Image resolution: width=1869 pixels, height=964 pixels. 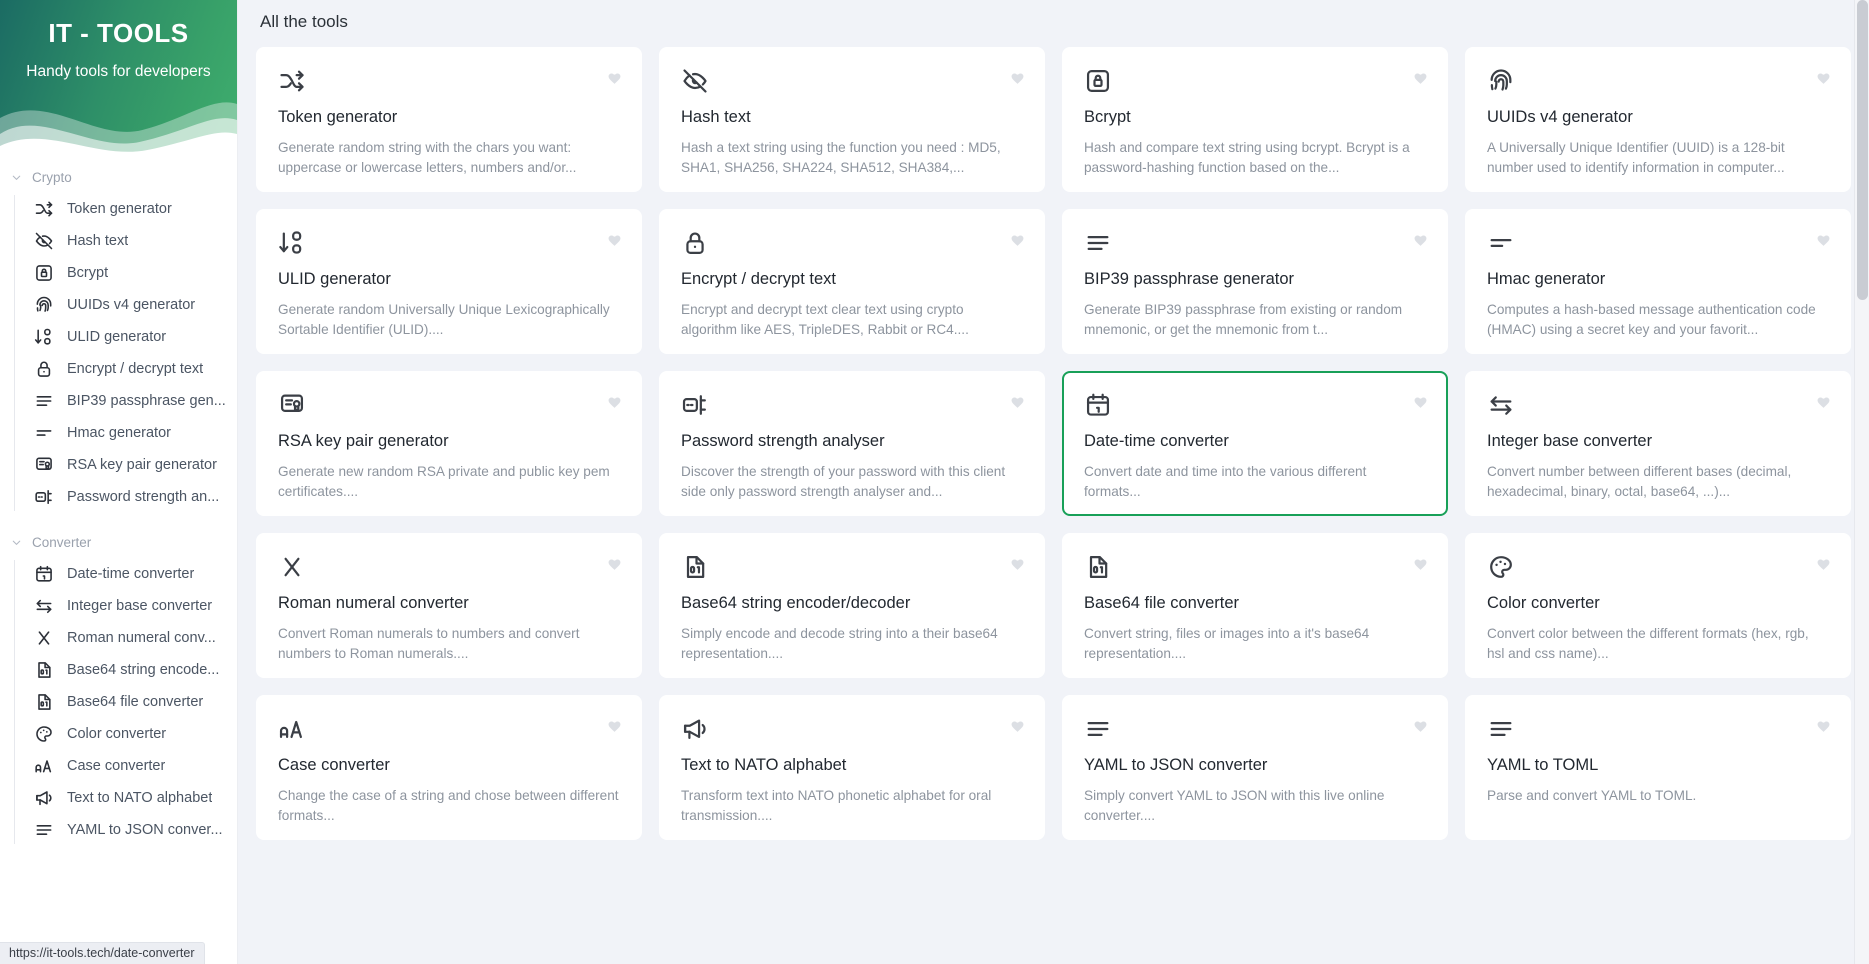 I want to click on sidebar-item-color-converter: Color converter, so click(x=125, y=734).